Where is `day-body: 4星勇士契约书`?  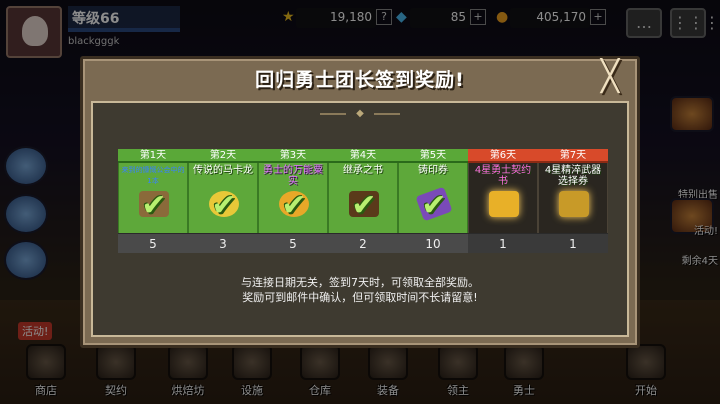
day-body: 4星勇士契约书 is located at coordinates (503, 198).